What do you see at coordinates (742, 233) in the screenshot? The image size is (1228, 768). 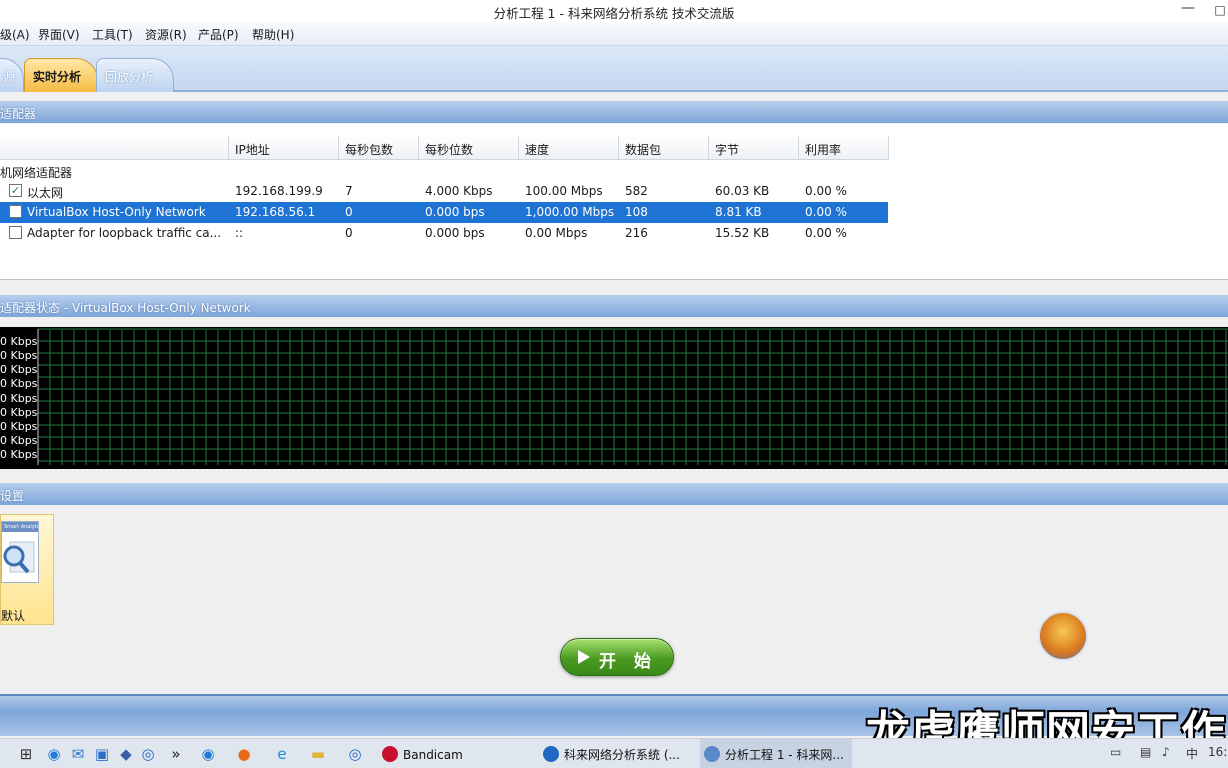 I see `adapter-bytes: 15.52 KB` at bounding box center [742, 233].